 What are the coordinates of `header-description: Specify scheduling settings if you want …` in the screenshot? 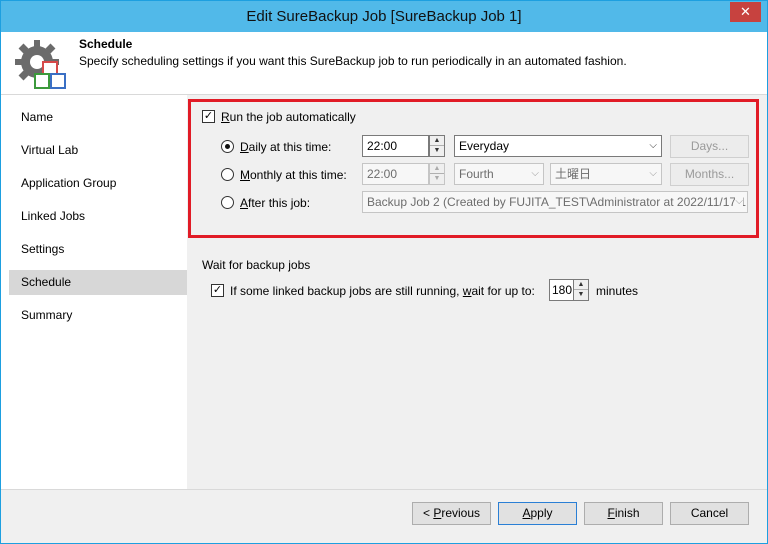 It's located at (353, 61).